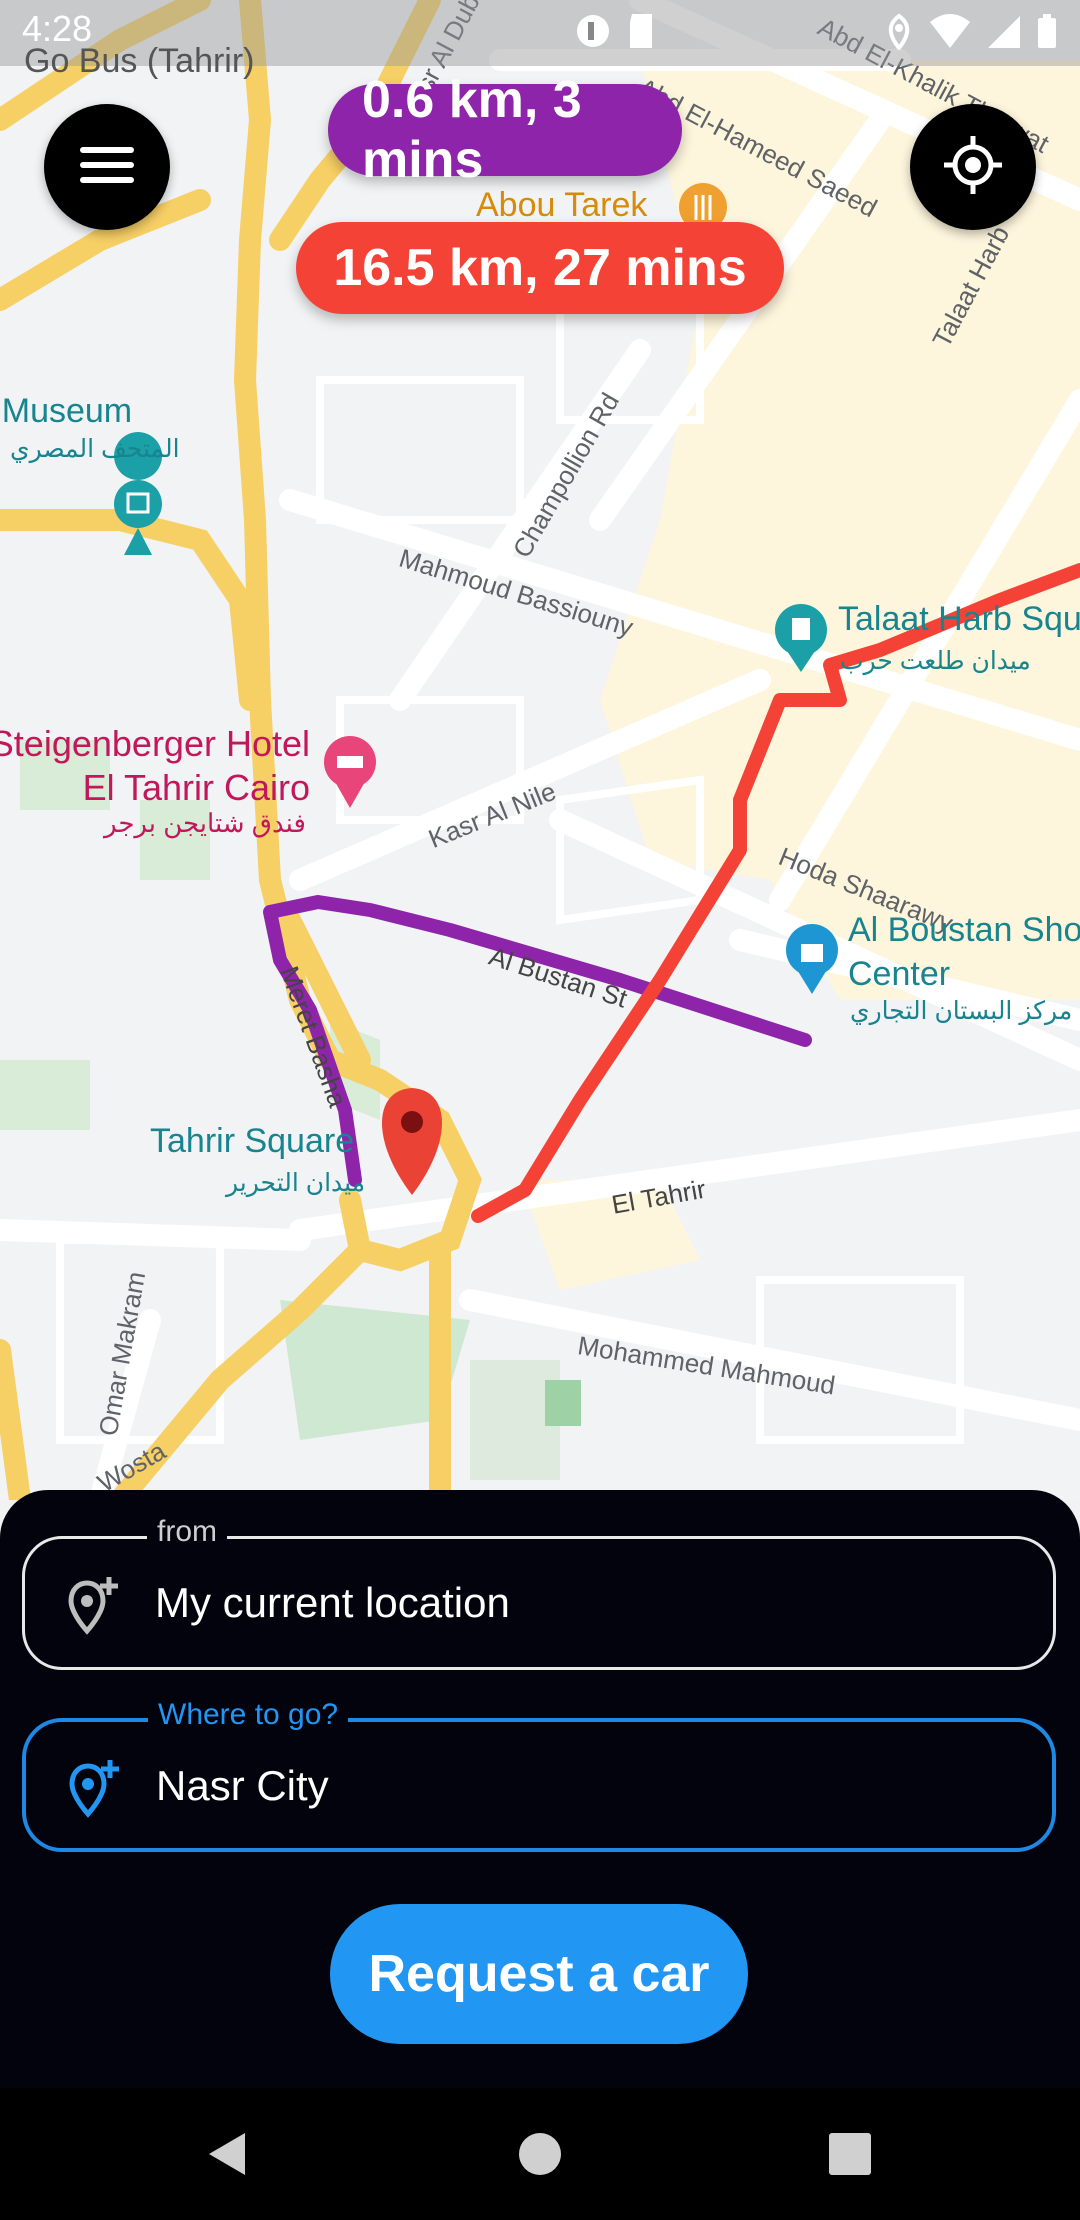  What do you see at coordinates (248, 1715) in the screenshot?
I see `destination-field-label: Where to go?` at bounding box center [248, 1715].